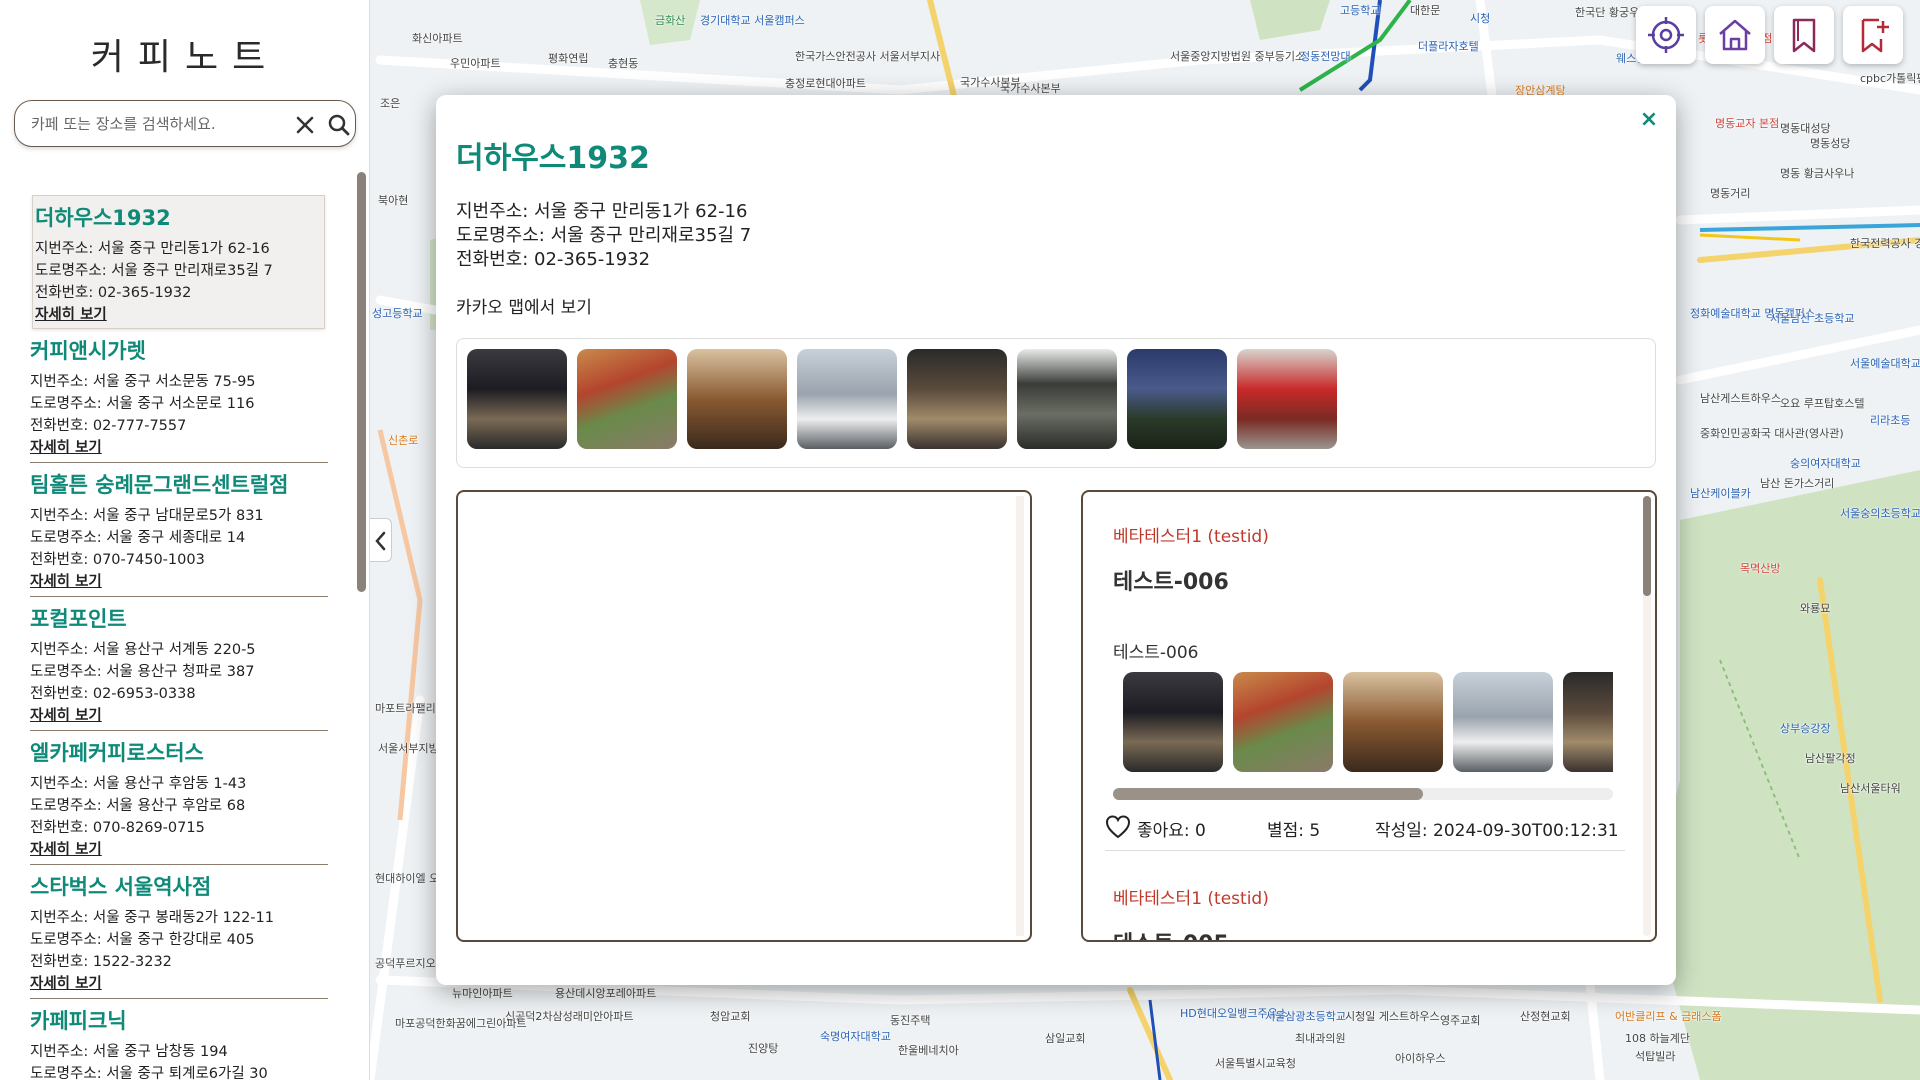 The width and height of the screenshot is (1920, 1080). I want to click on map-place-label: 영주교회, so click(1460, 1020).